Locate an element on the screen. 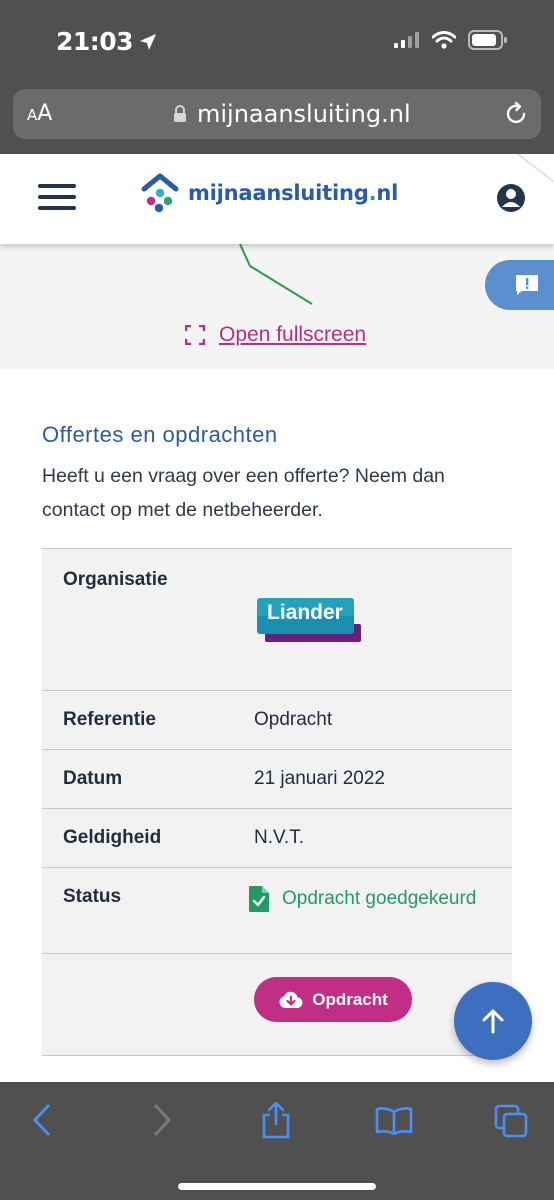 This screenshot has height=1200, width=554. table-row-geldigheid: Geldigheid N.V.T. is located at coordinates (277, 838).